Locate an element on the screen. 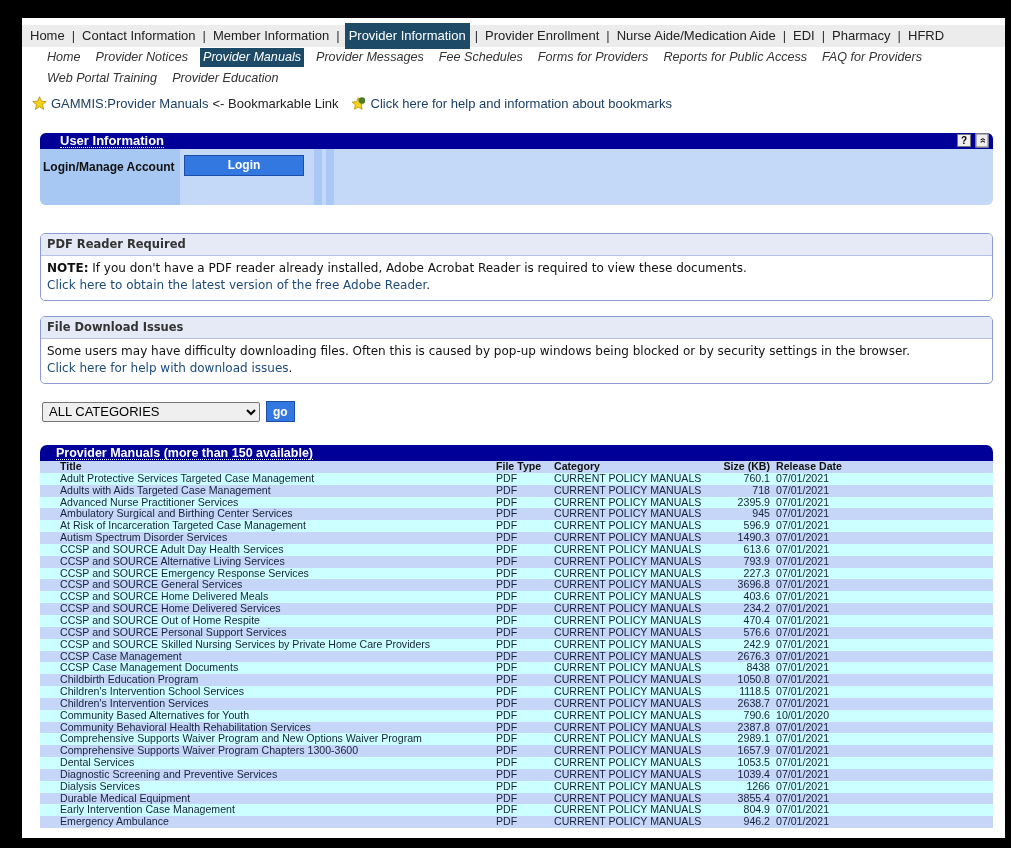 This screenshot has width=1011, height=848. manual-title: Autism Spectrum Disorder Services is located at coordinates (268, 538).